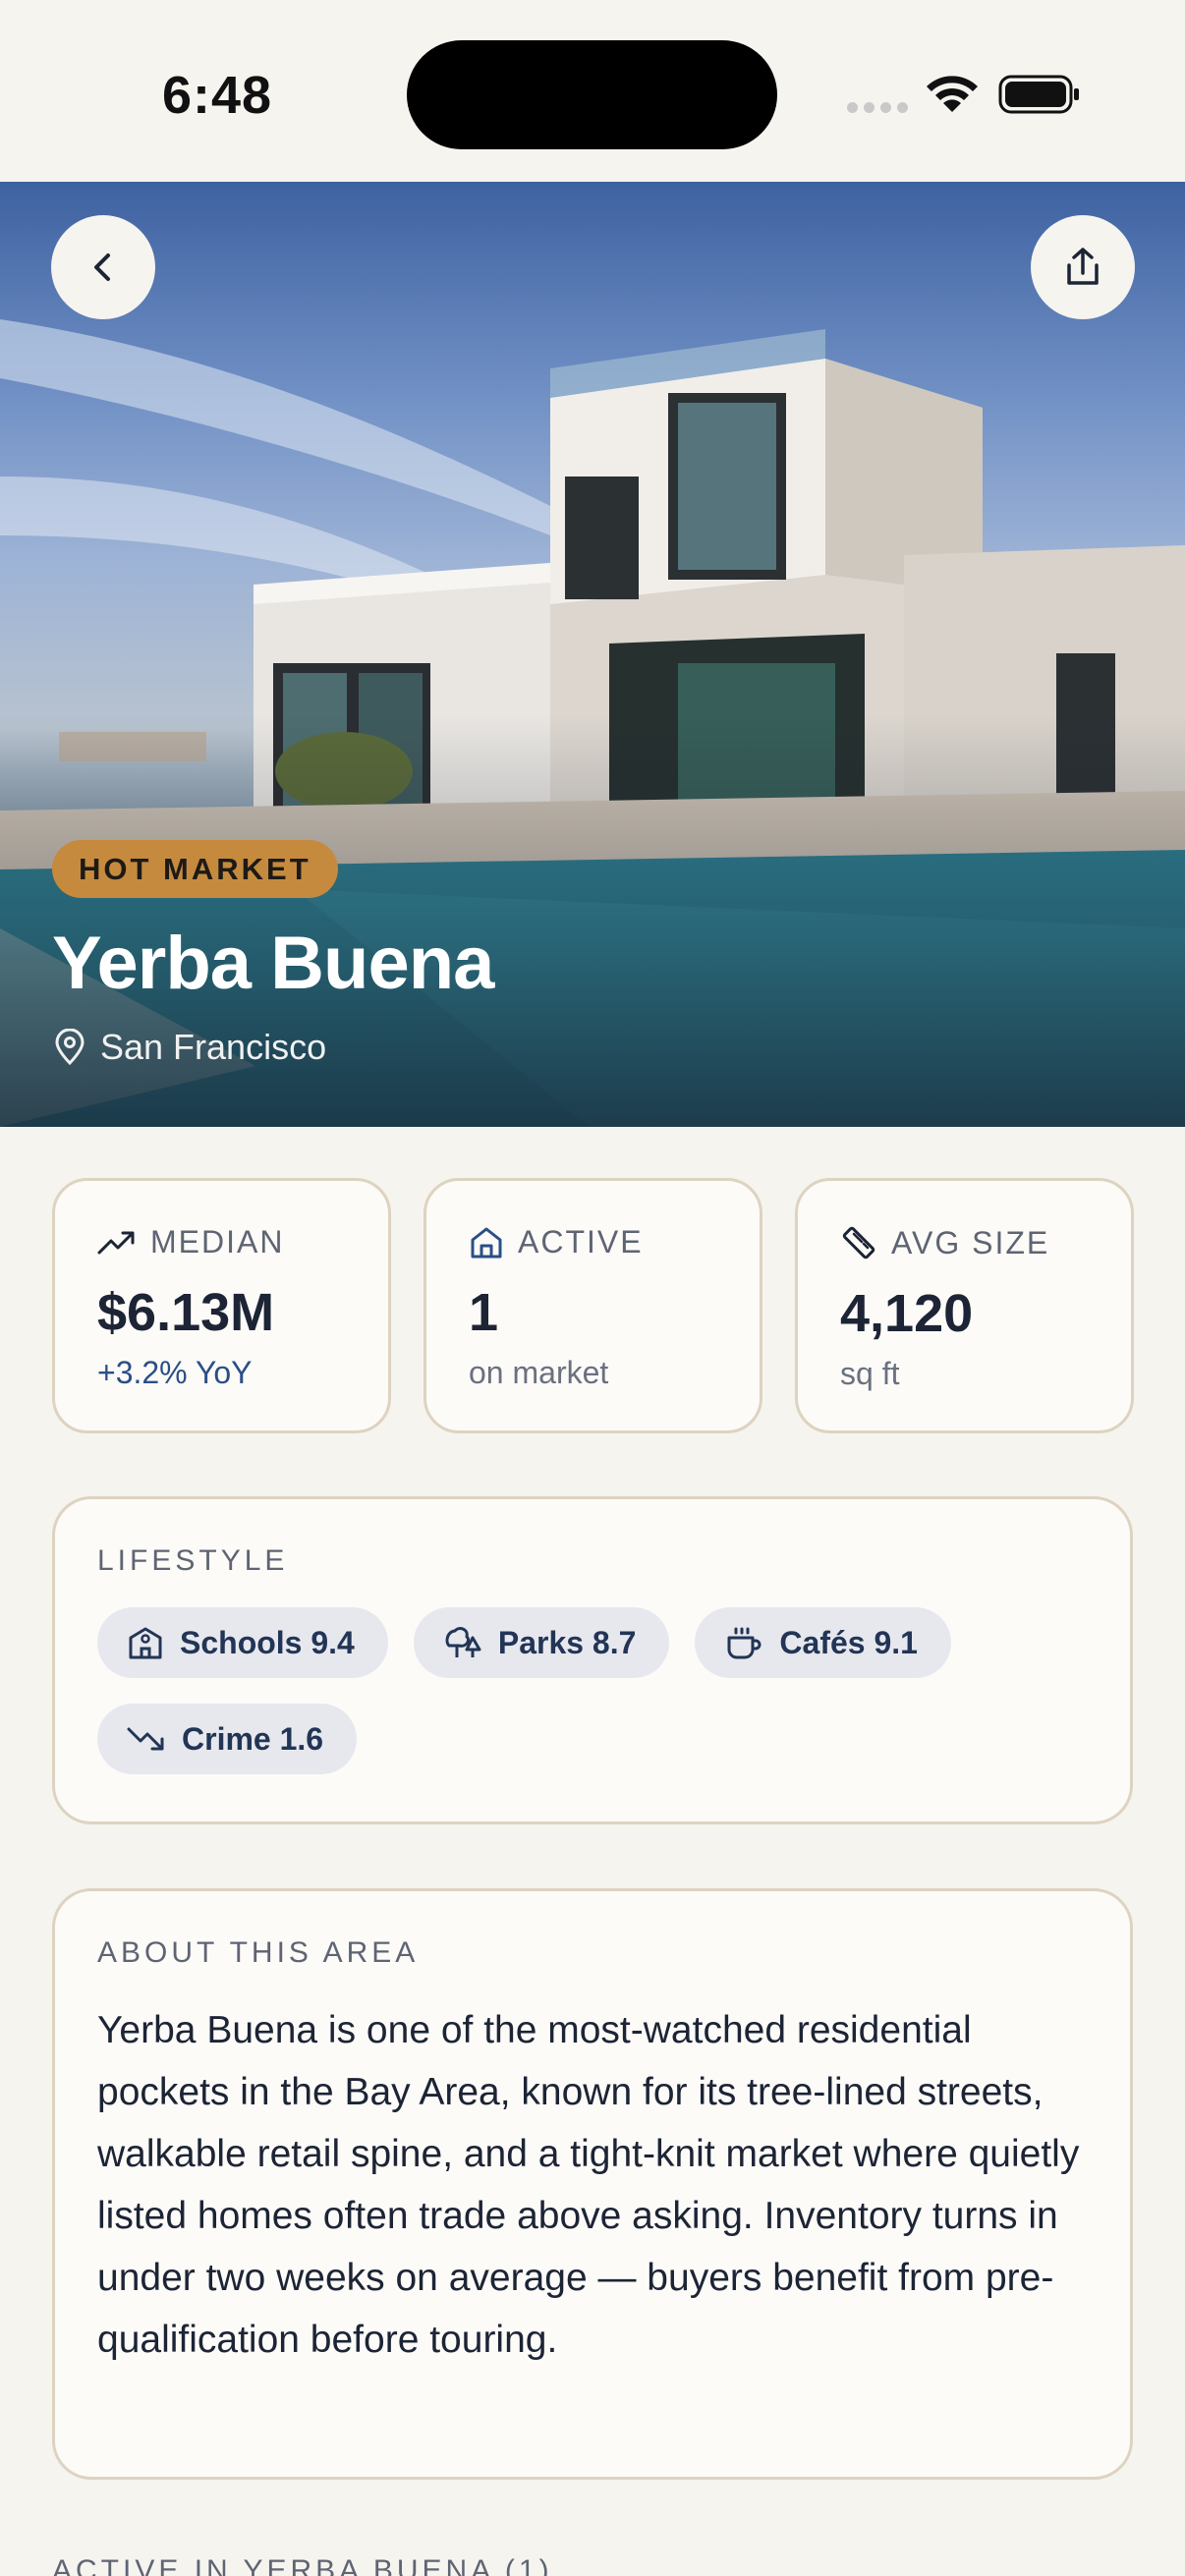 This screenshot has height=2576, width=1185. What do you see at coordinates (273, 963) in the screenshot?
I see `neighborhood-title: Yerba Buena` at bounding box center [273, 963].